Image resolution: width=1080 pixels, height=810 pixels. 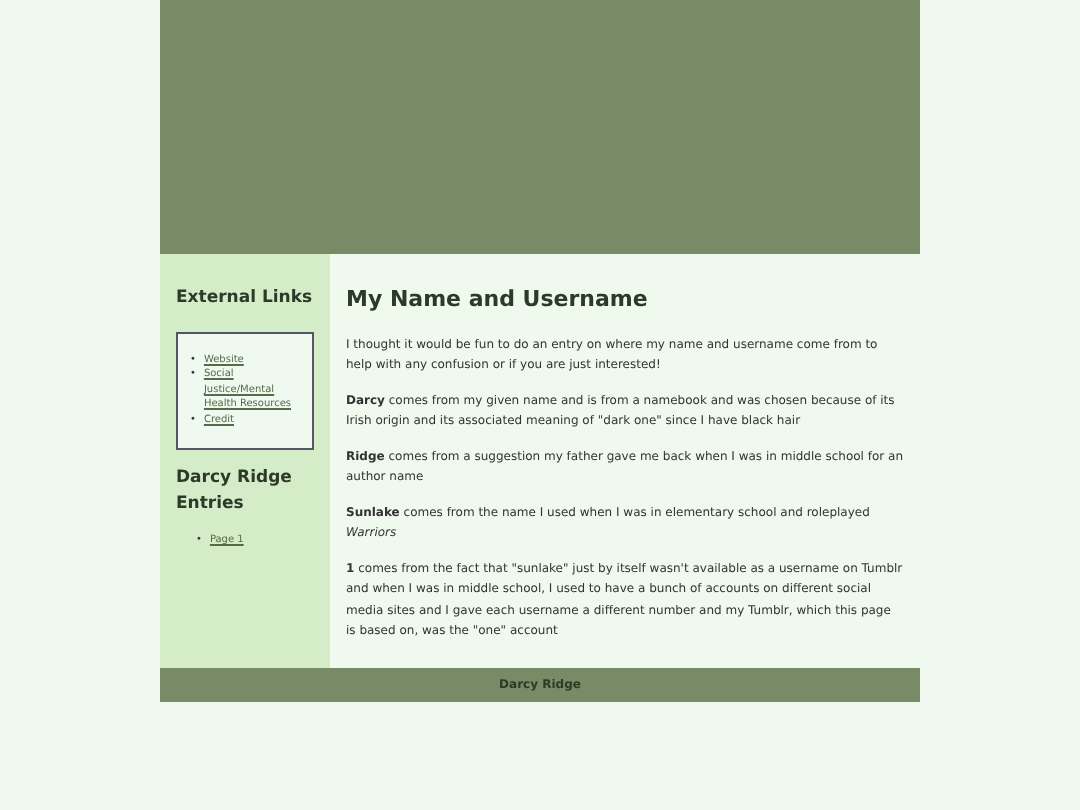 What do you see at coordinates (245, 299) in the screenshot?
I see `sidebar-heading: External Links` at bounding box center [245, 299].